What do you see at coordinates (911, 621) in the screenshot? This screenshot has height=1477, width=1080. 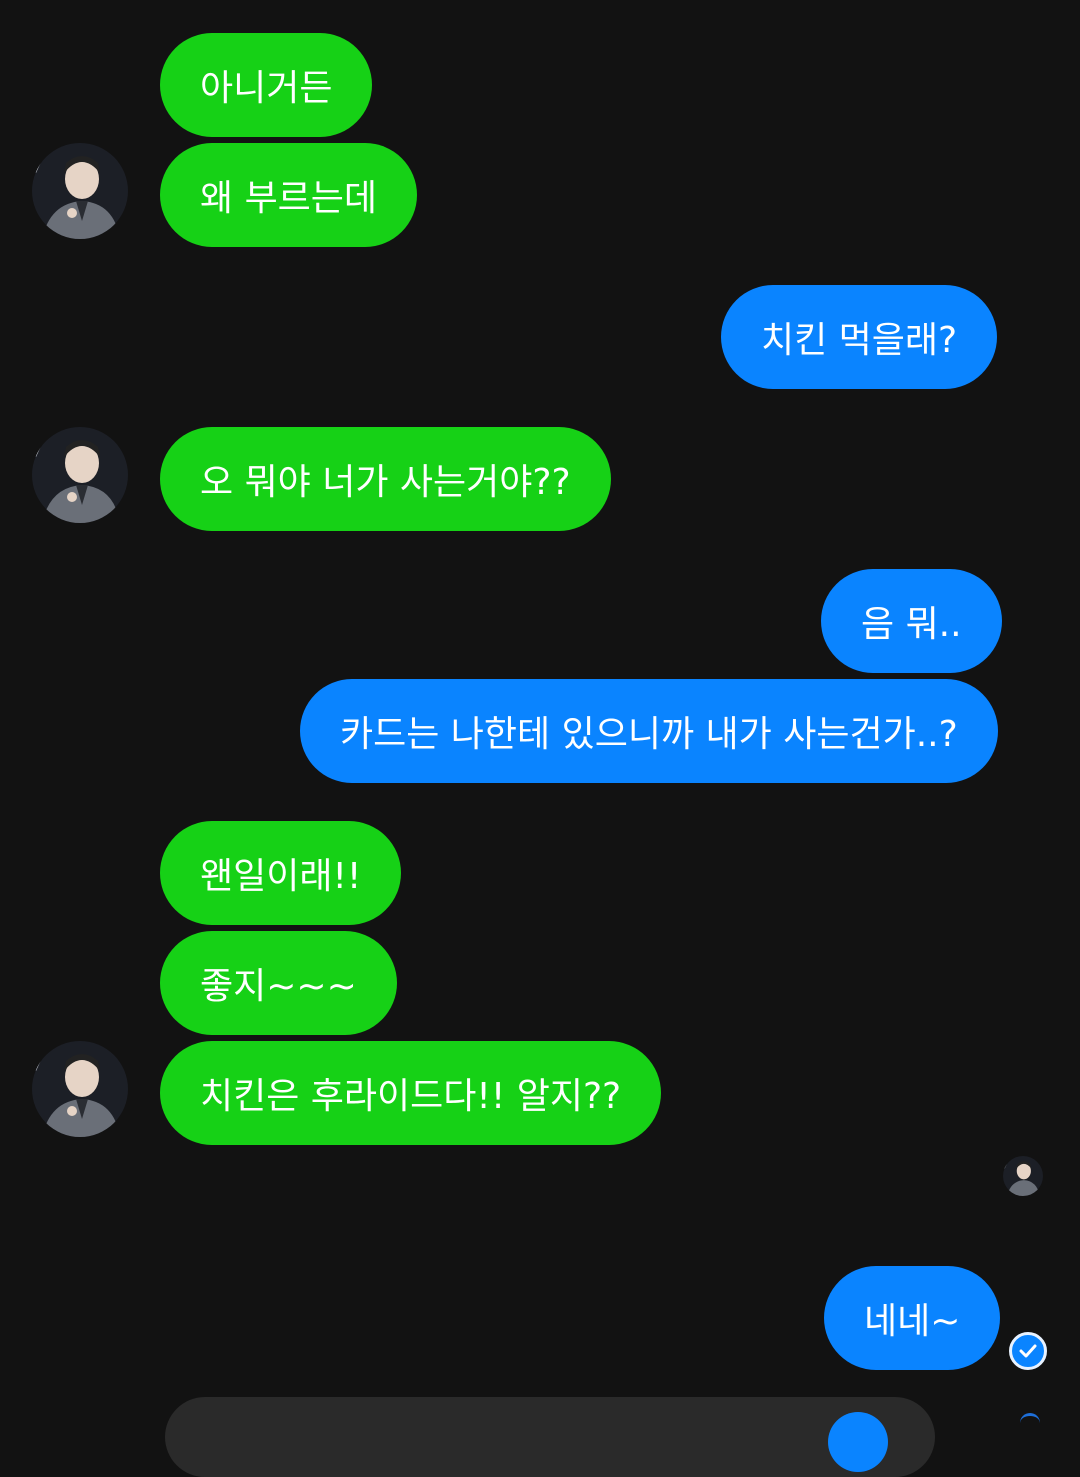 I see `message-bubble-outgoing: 음 뭐..` at bounding box center [911, 621].